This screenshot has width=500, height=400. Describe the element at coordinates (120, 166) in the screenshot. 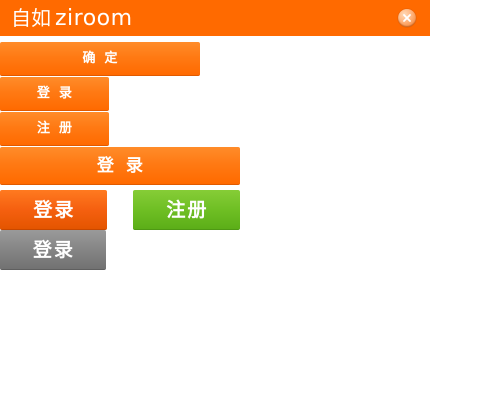

I see `login-button-wide: 登录` at that location.